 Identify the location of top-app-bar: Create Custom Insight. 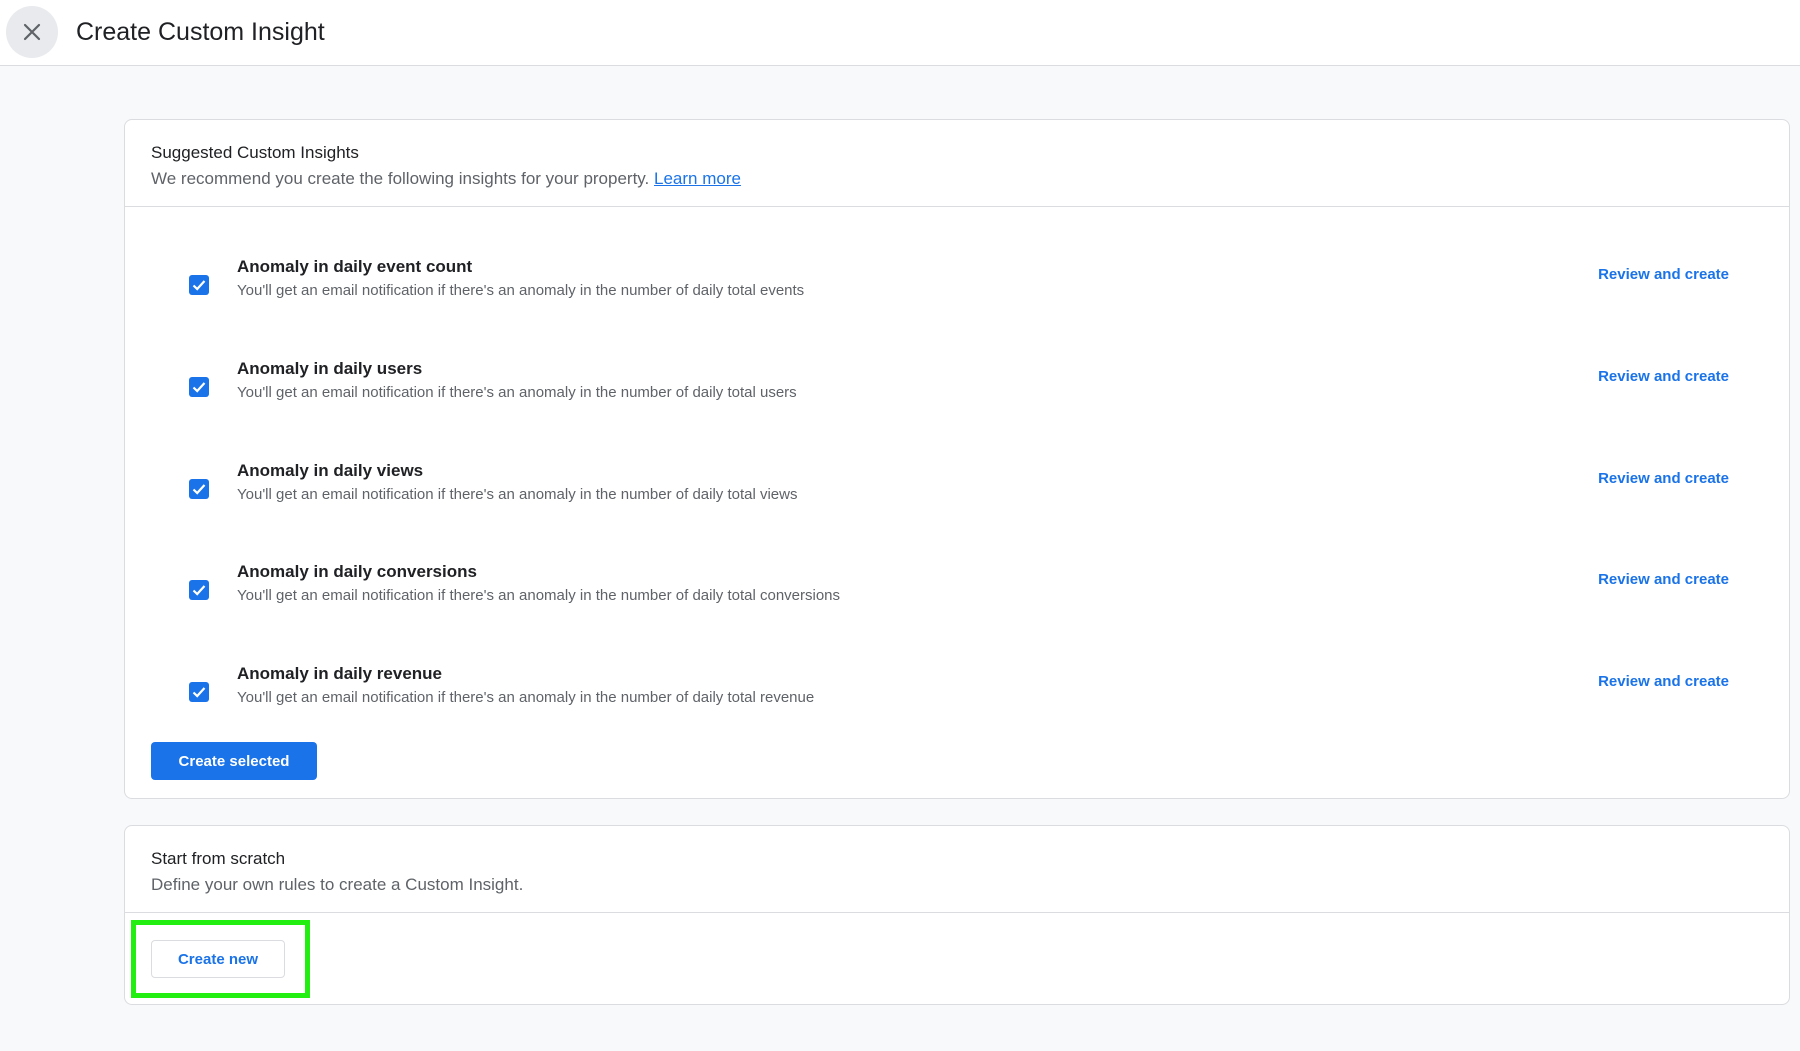
(900, 33).